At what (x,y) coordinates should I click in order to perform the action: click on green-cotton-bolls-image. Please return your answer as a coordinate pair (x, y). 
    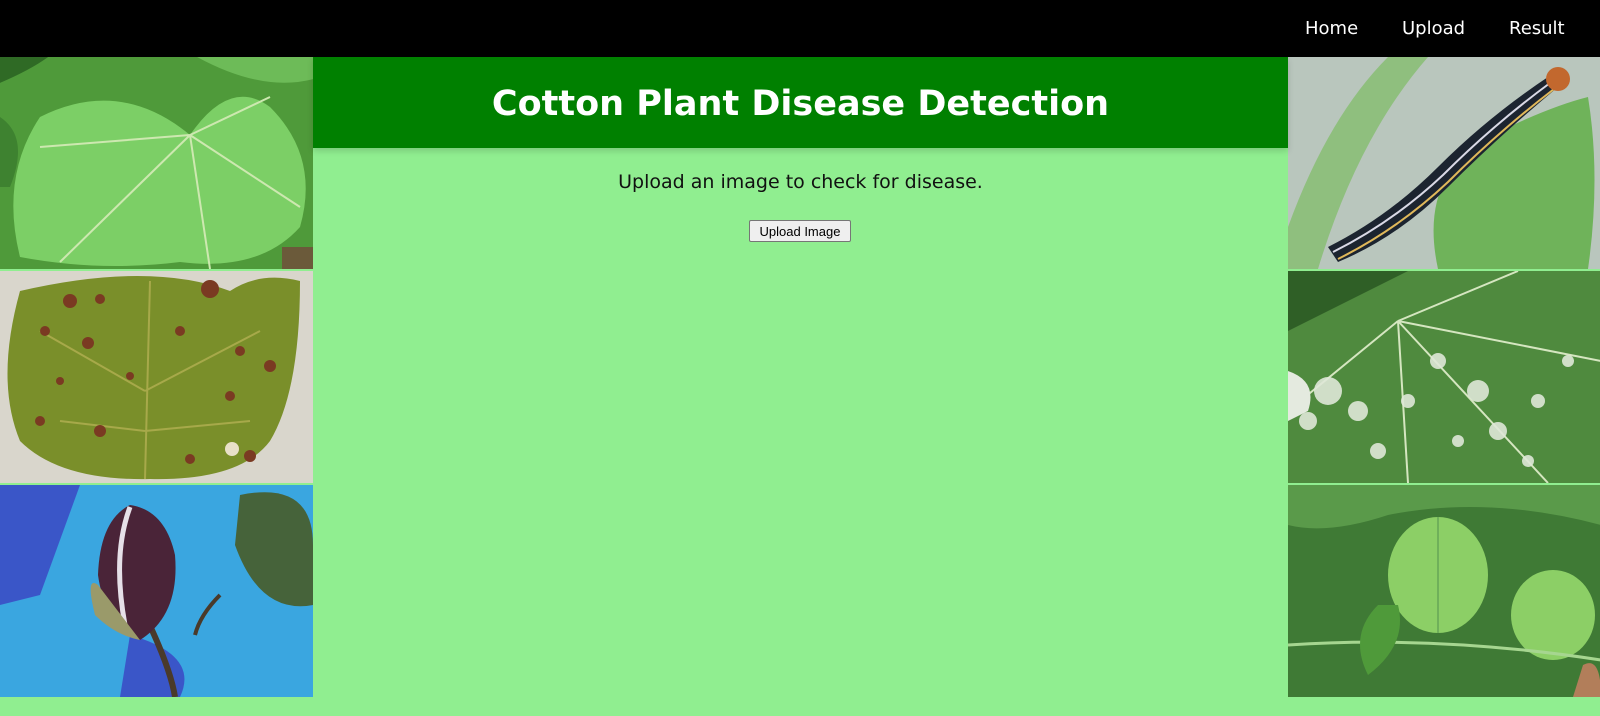
    Looking at the image, I should click on (1444, 591).